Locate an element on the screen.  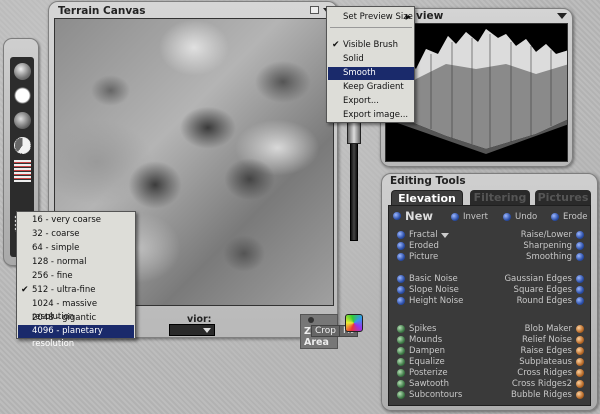
preview-title: view is located at coordinates (430, 16).